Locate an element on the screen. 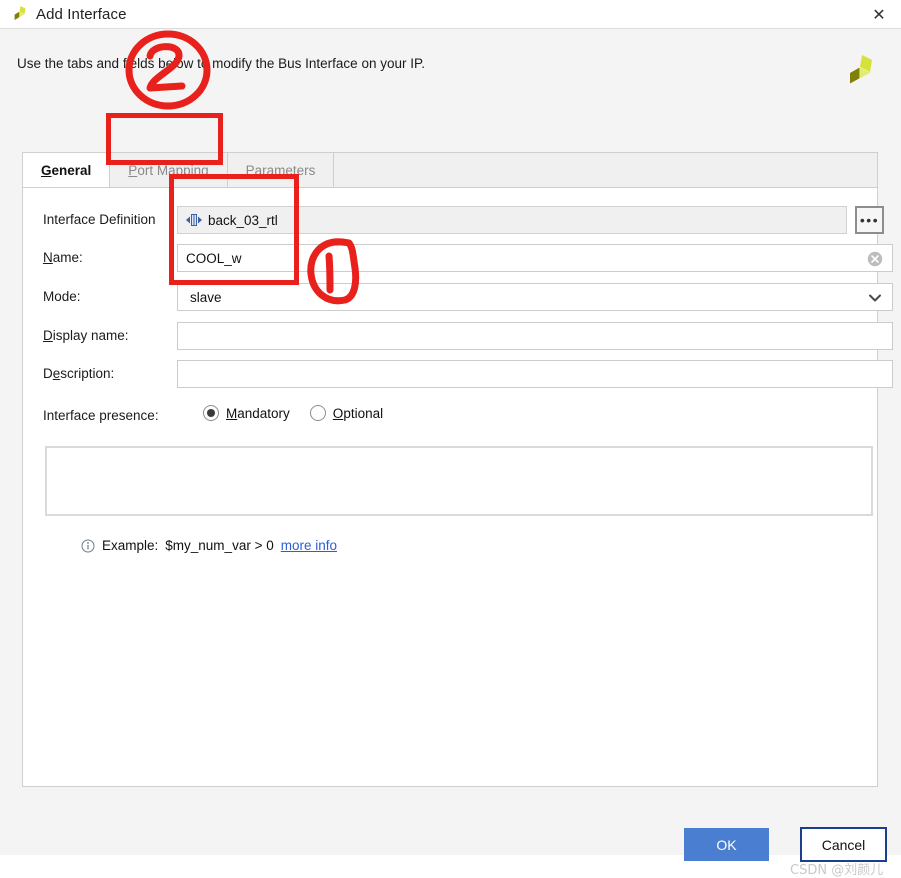 This screenshot has width=901, height=878. row-interface-definition: Interface Definition back_03_rtl ••• is located at coordinates (453, 221).